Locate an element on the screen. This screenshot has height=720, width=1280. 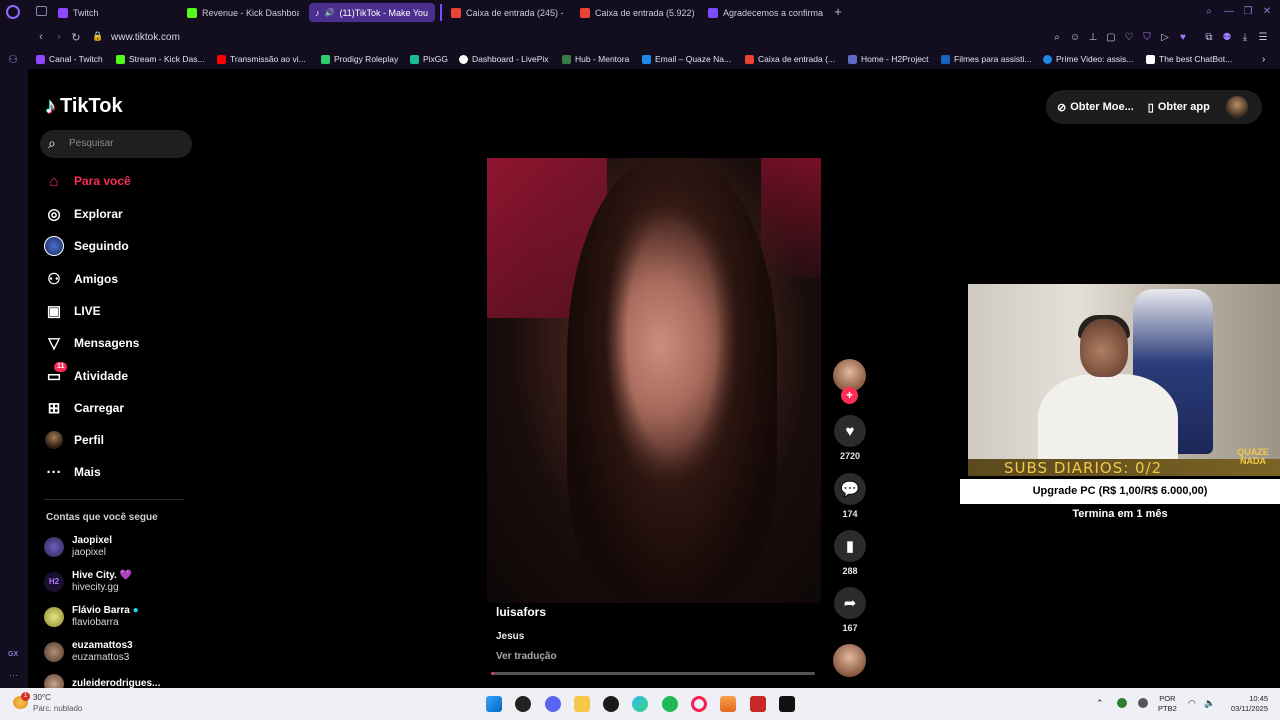
tab-gmail-1: Caixa de entrada (245) - is located at coordinates (508, 12).